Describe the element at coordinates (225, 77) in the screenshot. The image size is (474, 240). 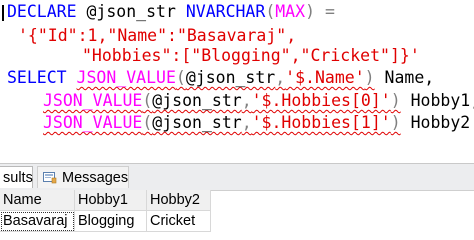
I see `json-value-call-name: JSON_VALUE(@json_str,'$.Name')` at that location.